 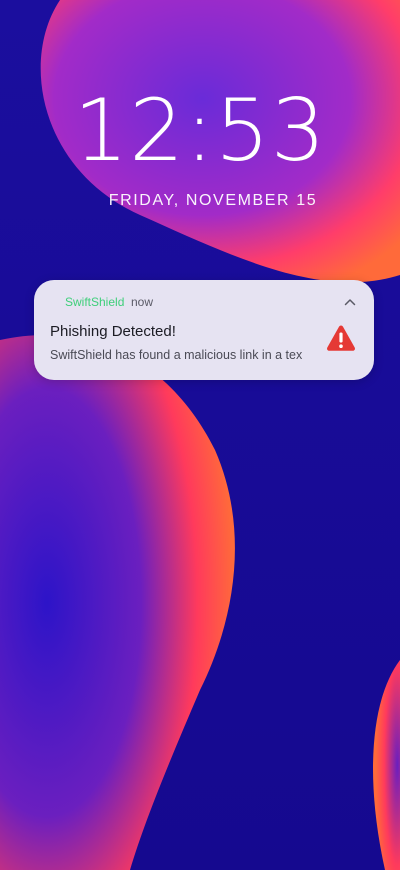 I want to click on lockscreen-clock: 12:53, so click(x=200, y=131).